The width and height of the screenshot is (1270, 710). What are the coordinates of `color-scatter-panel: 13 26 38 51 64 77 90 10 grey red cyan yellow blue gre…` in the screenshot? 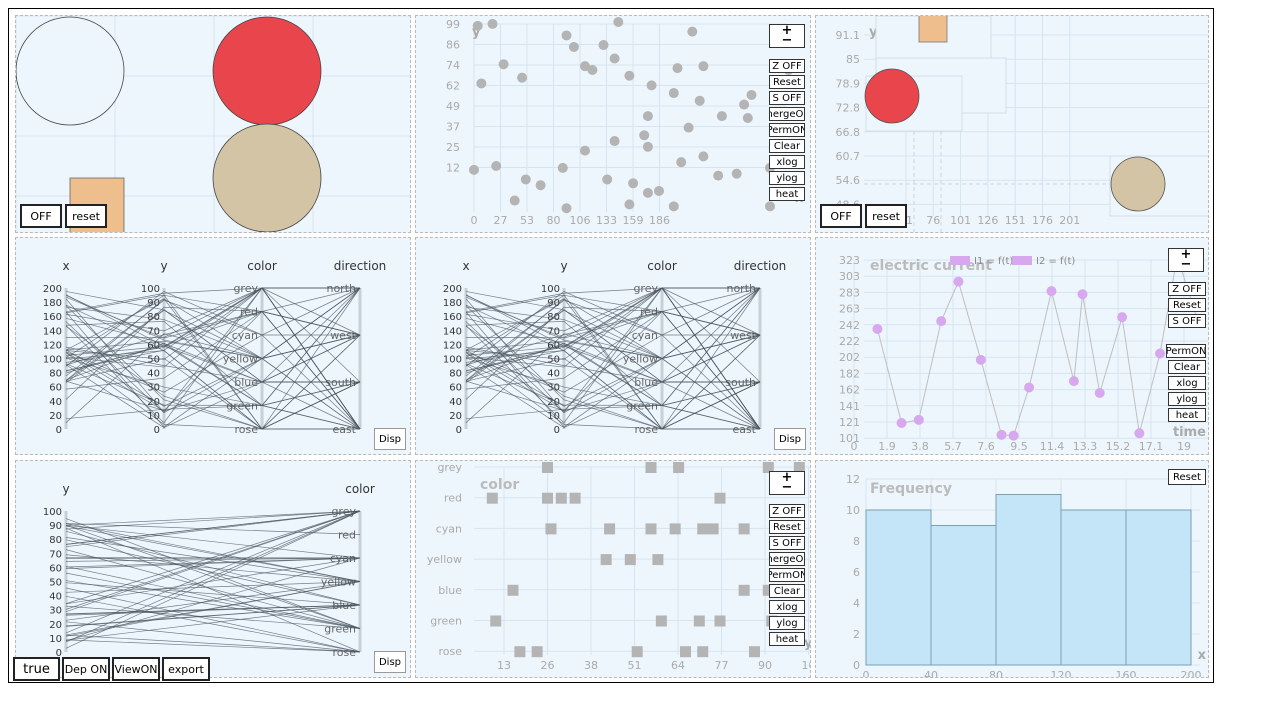 It's located at (613, 569).